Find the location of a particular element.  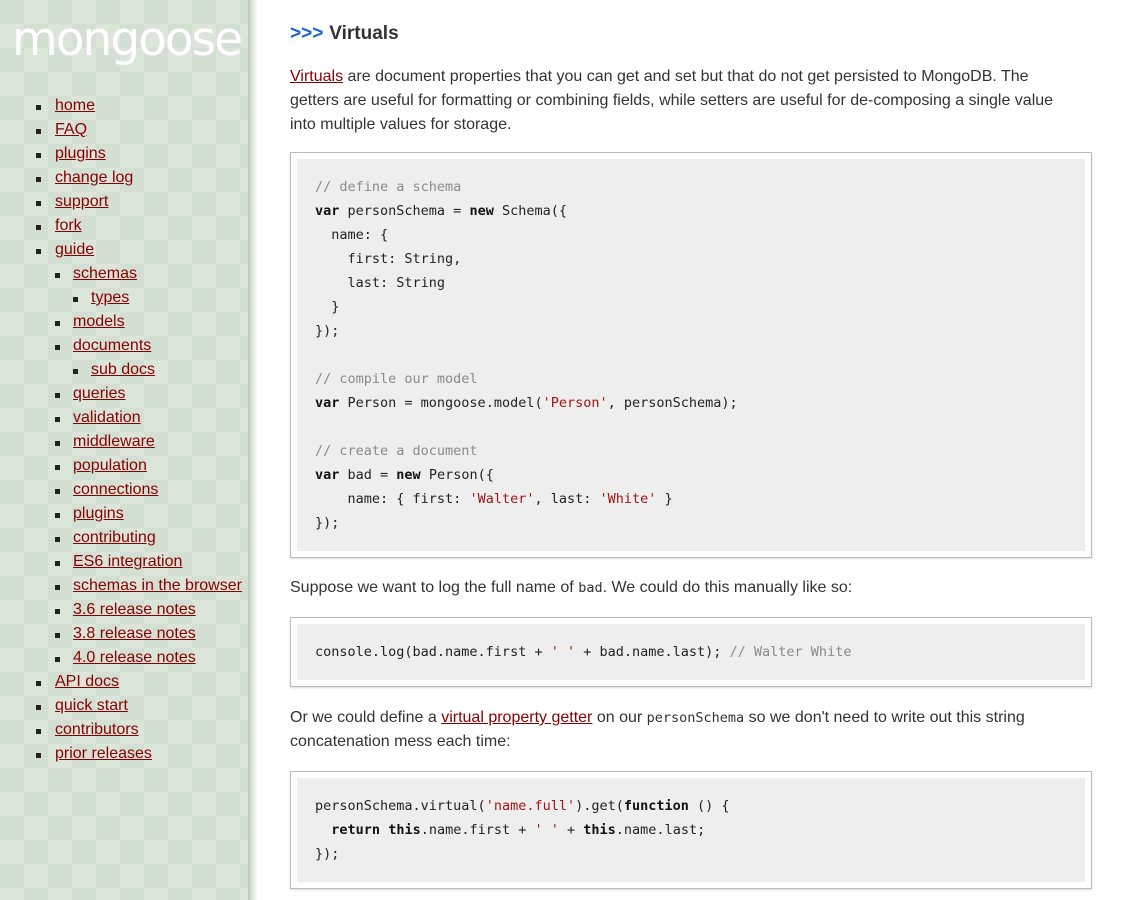

code-line: name: { is located at coordinates (691, 235).